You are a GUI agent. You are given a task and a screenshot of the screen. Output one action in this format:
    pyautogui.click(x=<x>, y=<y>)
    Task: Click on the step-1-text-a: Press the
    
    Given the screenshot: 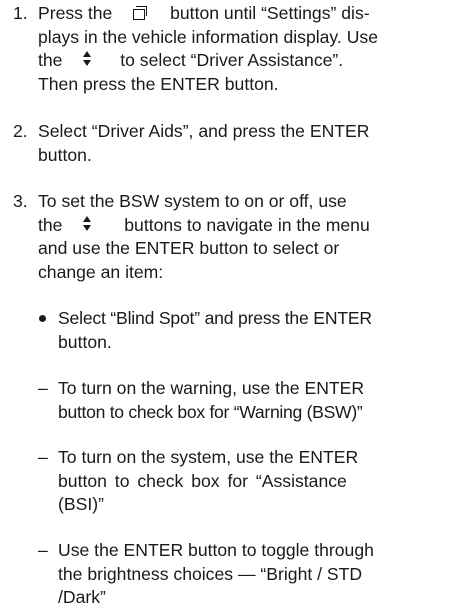 What is the action you would take?
    pyautogui.click(x=75, y=13)
    